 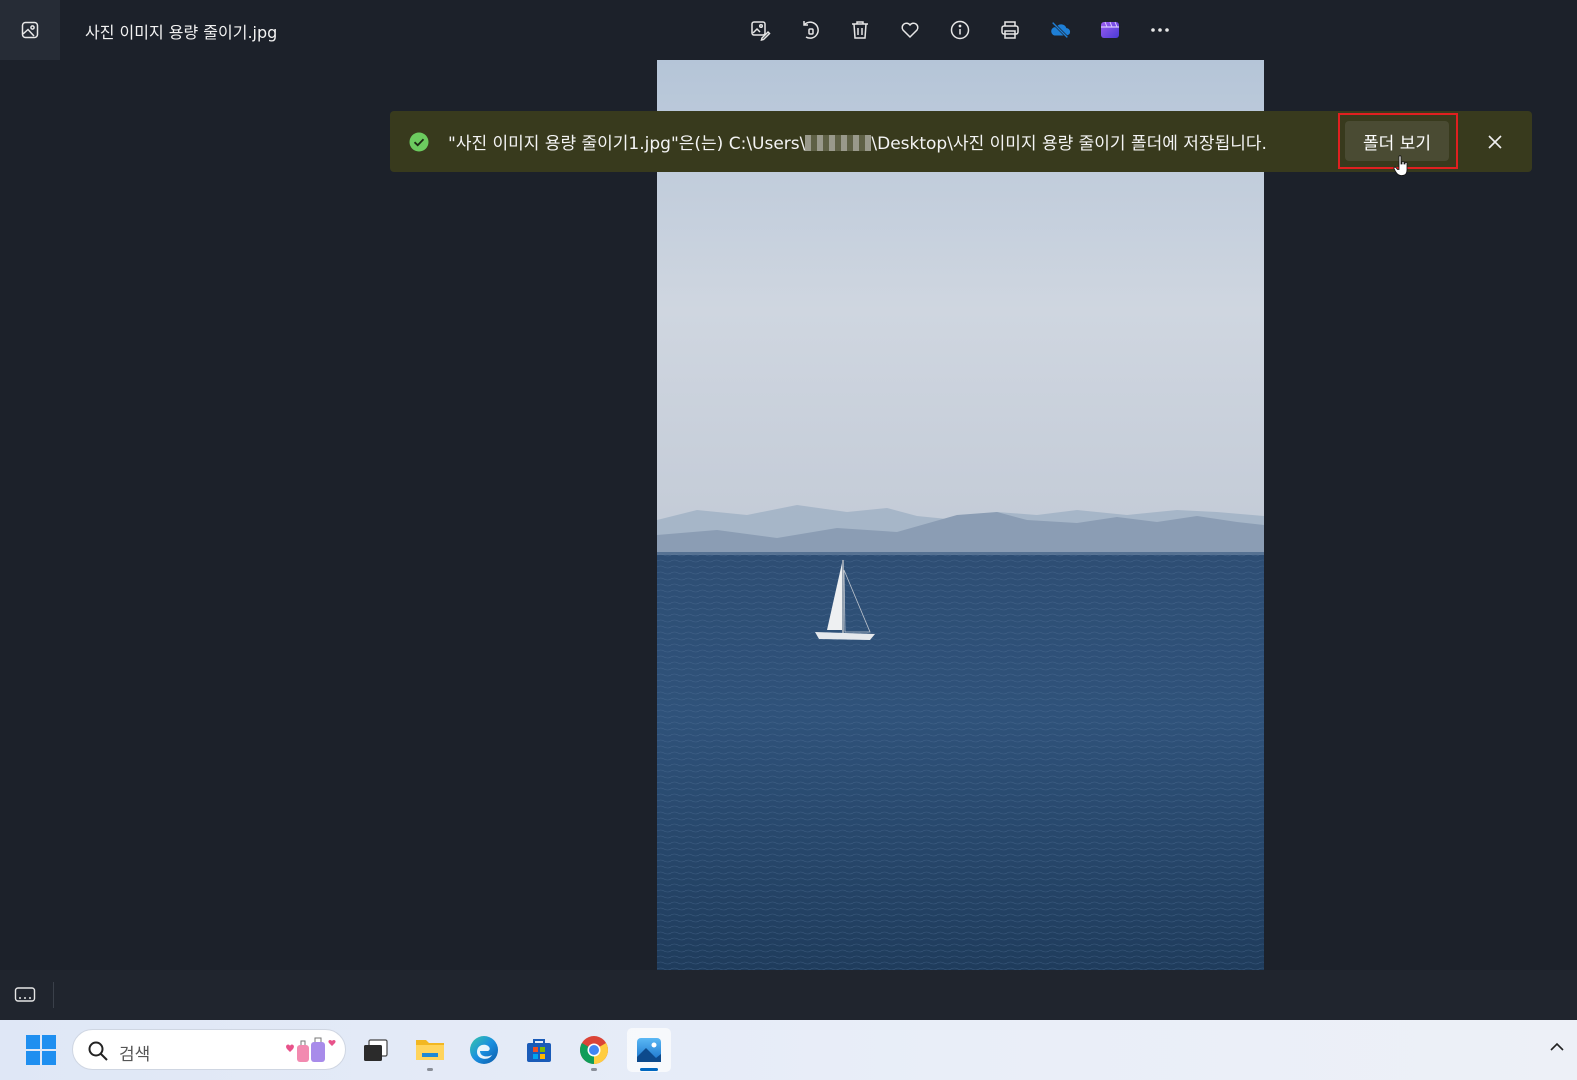 What do you see at coordinates (209, 1049) in the screenshot?
I see `taskbar-search-box: 검색` at bounding box center [209, 1049].